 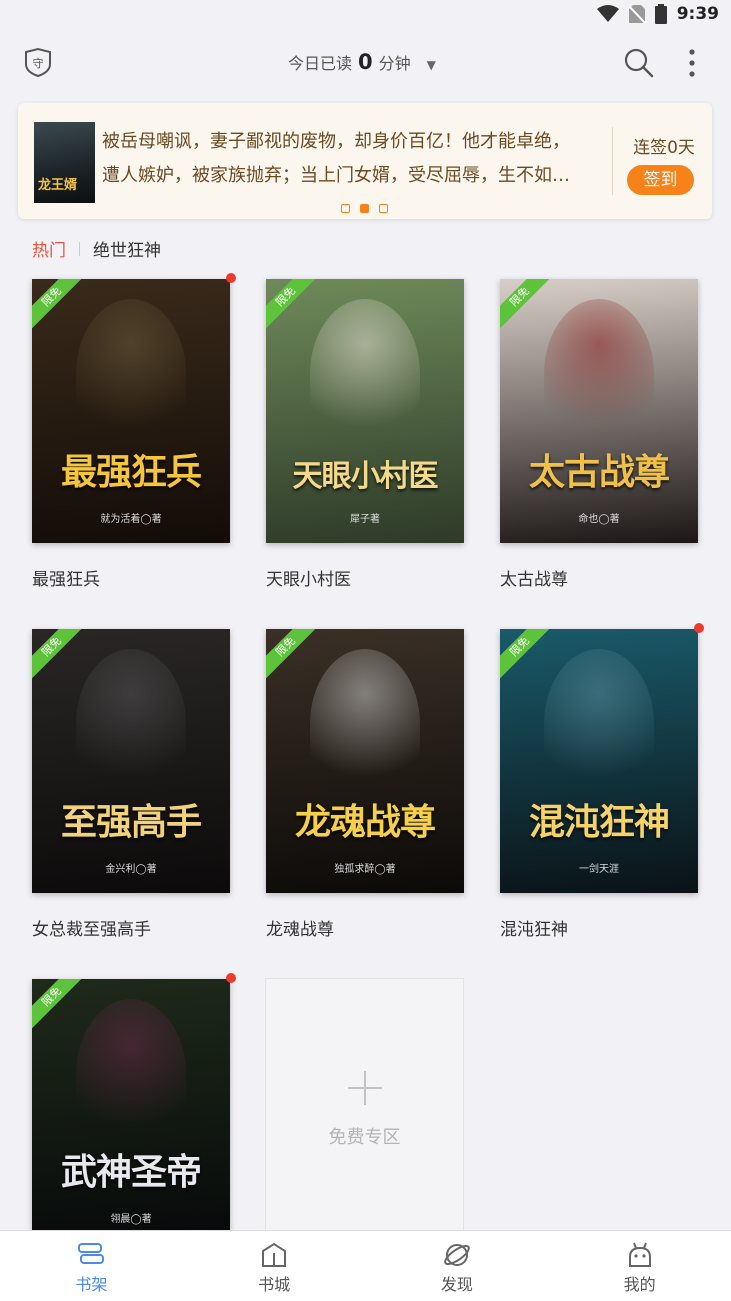 What do you see at coordinates (365, 476) in the screenshot?
I see `cover-title: 天眼小村医` at bounding box center [365, 476].